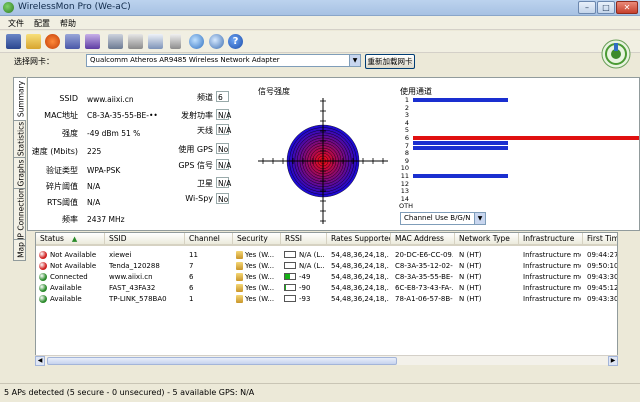 The width and height of the screenshot is (640, 402). Describe the element at coordinates (304, 239) in the screenshot. I see `column-header: RSSI` at that location.